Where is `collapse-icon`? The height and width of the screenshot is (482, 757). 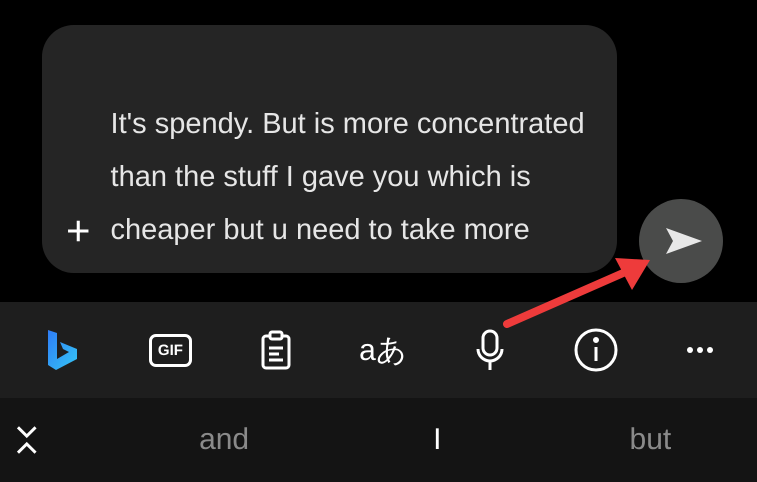
collapse-icon is located at coordinates (27, 440).